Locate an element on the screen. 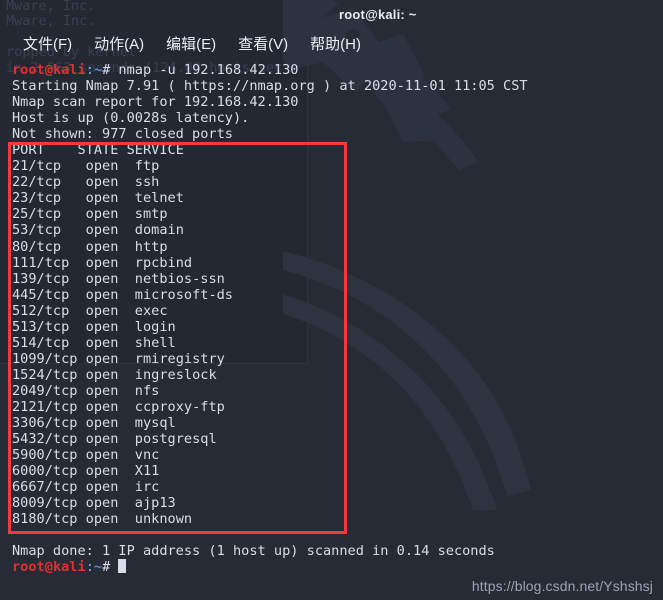 This screenshot has width=663, height=600. service-cell: http is located at coordinates (151, 246).